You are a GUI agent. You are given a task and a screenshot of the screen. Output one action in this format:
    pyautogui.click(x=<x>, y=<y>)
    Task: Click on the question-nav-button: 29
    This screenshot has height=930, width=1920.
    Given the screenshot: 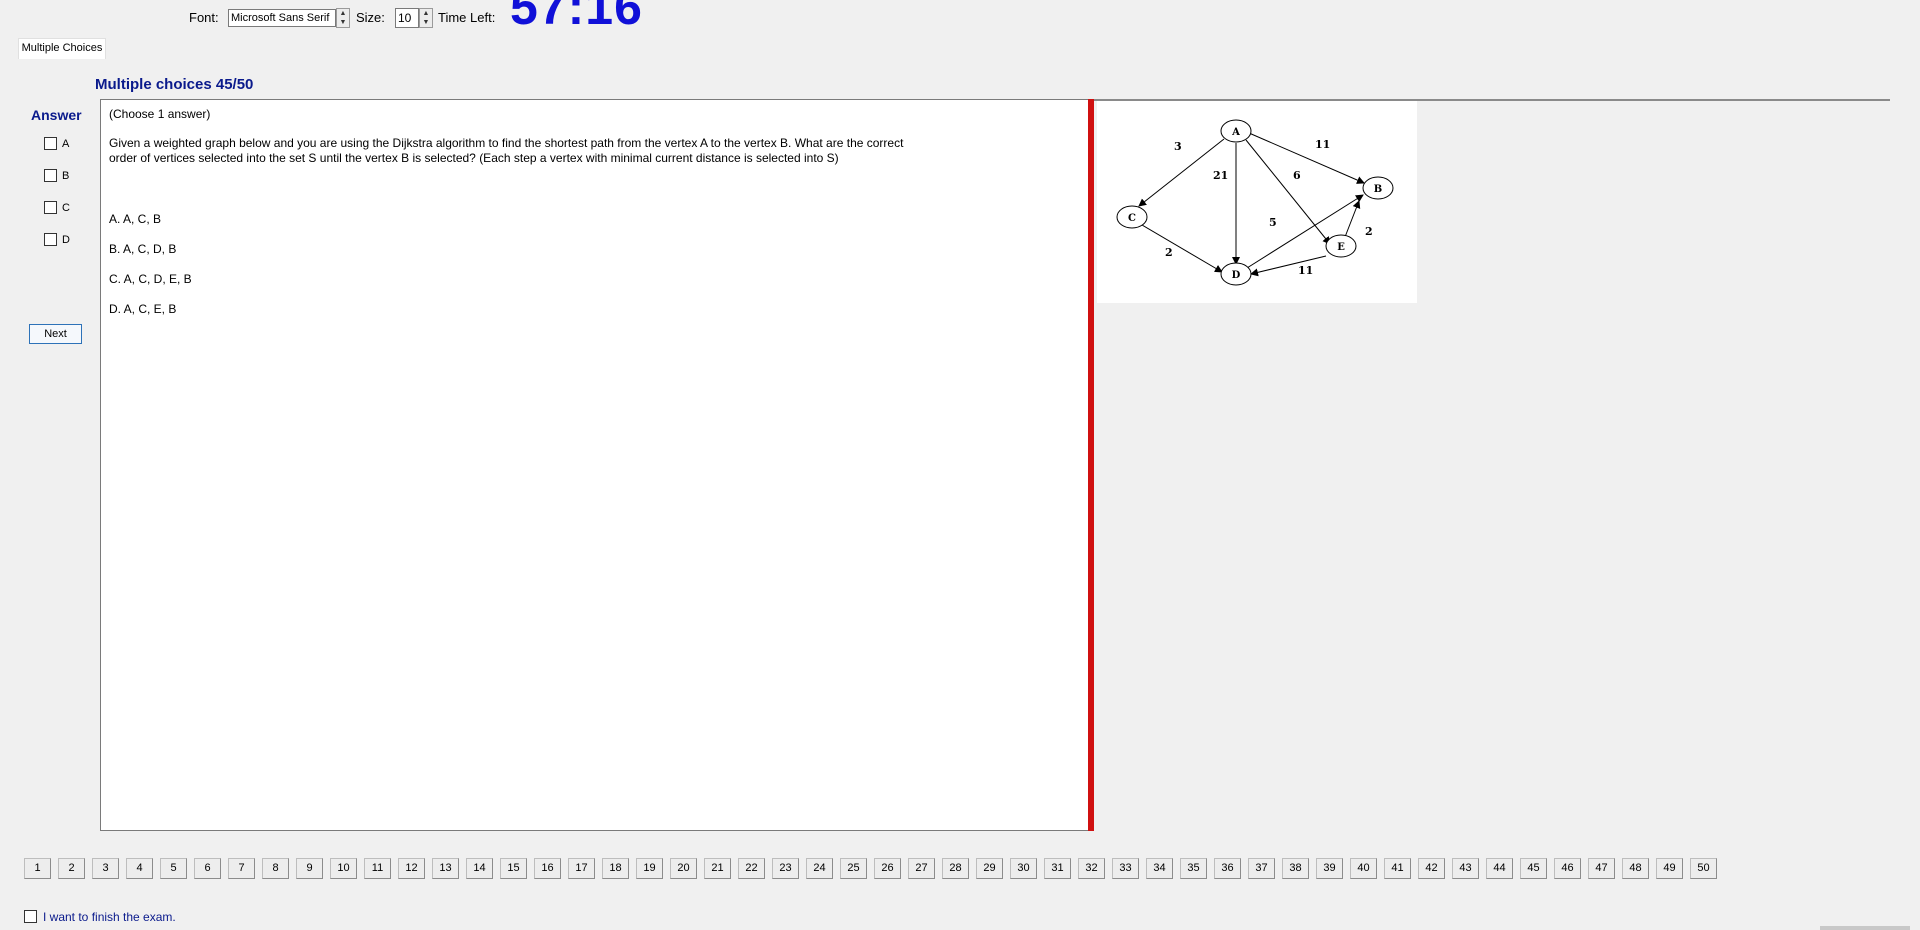 What is the action you would take?
    pyautogui.click(x=989, y=868)
    